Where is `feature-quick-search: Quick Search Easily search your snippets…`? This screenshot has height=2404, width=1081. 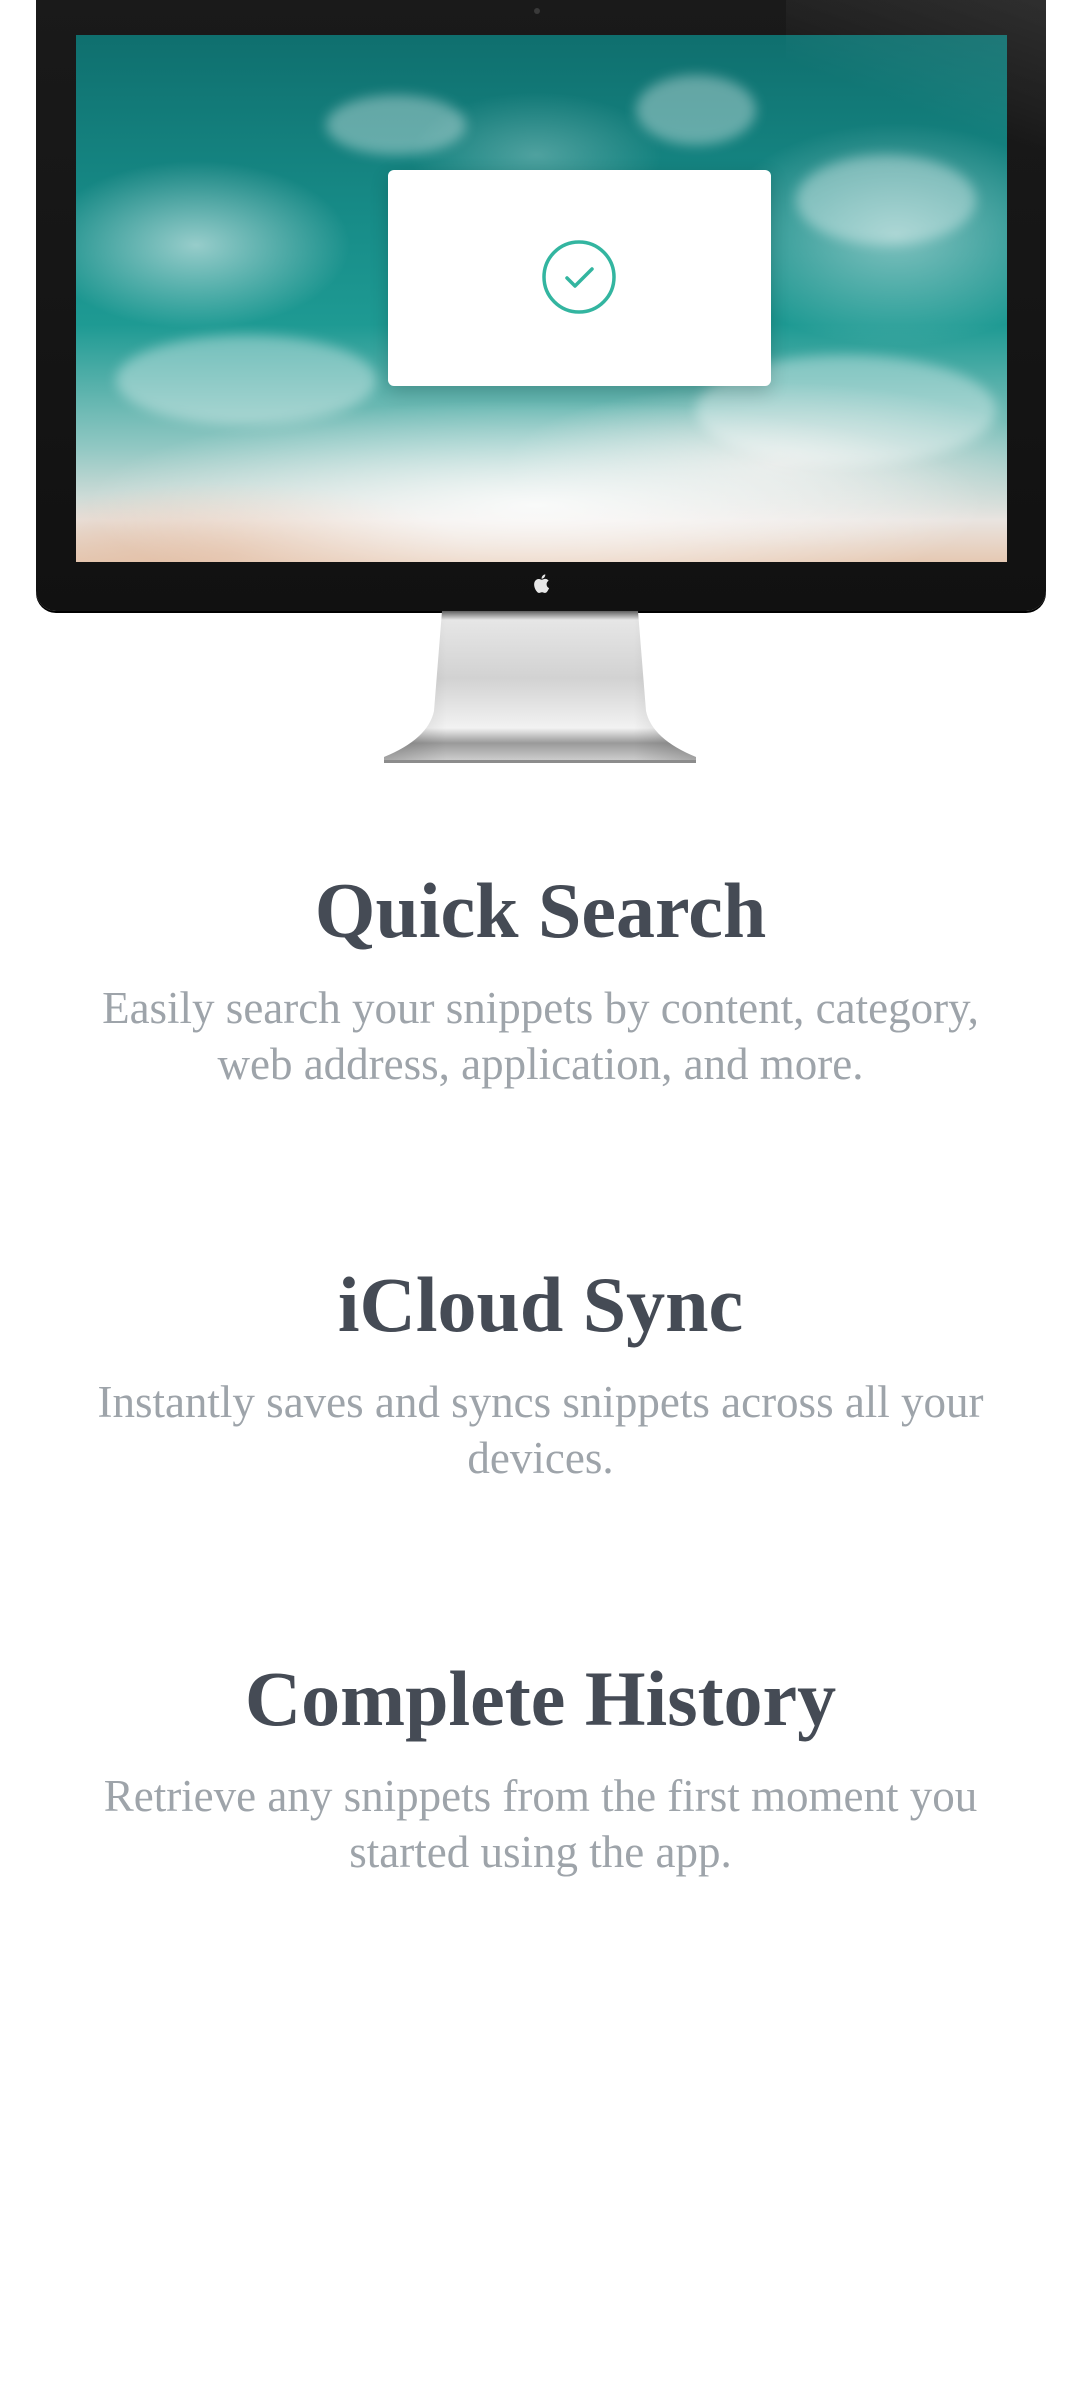
feature-quick-search: Quick Search Easily search your snippets… is located at coordinates (540, 979).